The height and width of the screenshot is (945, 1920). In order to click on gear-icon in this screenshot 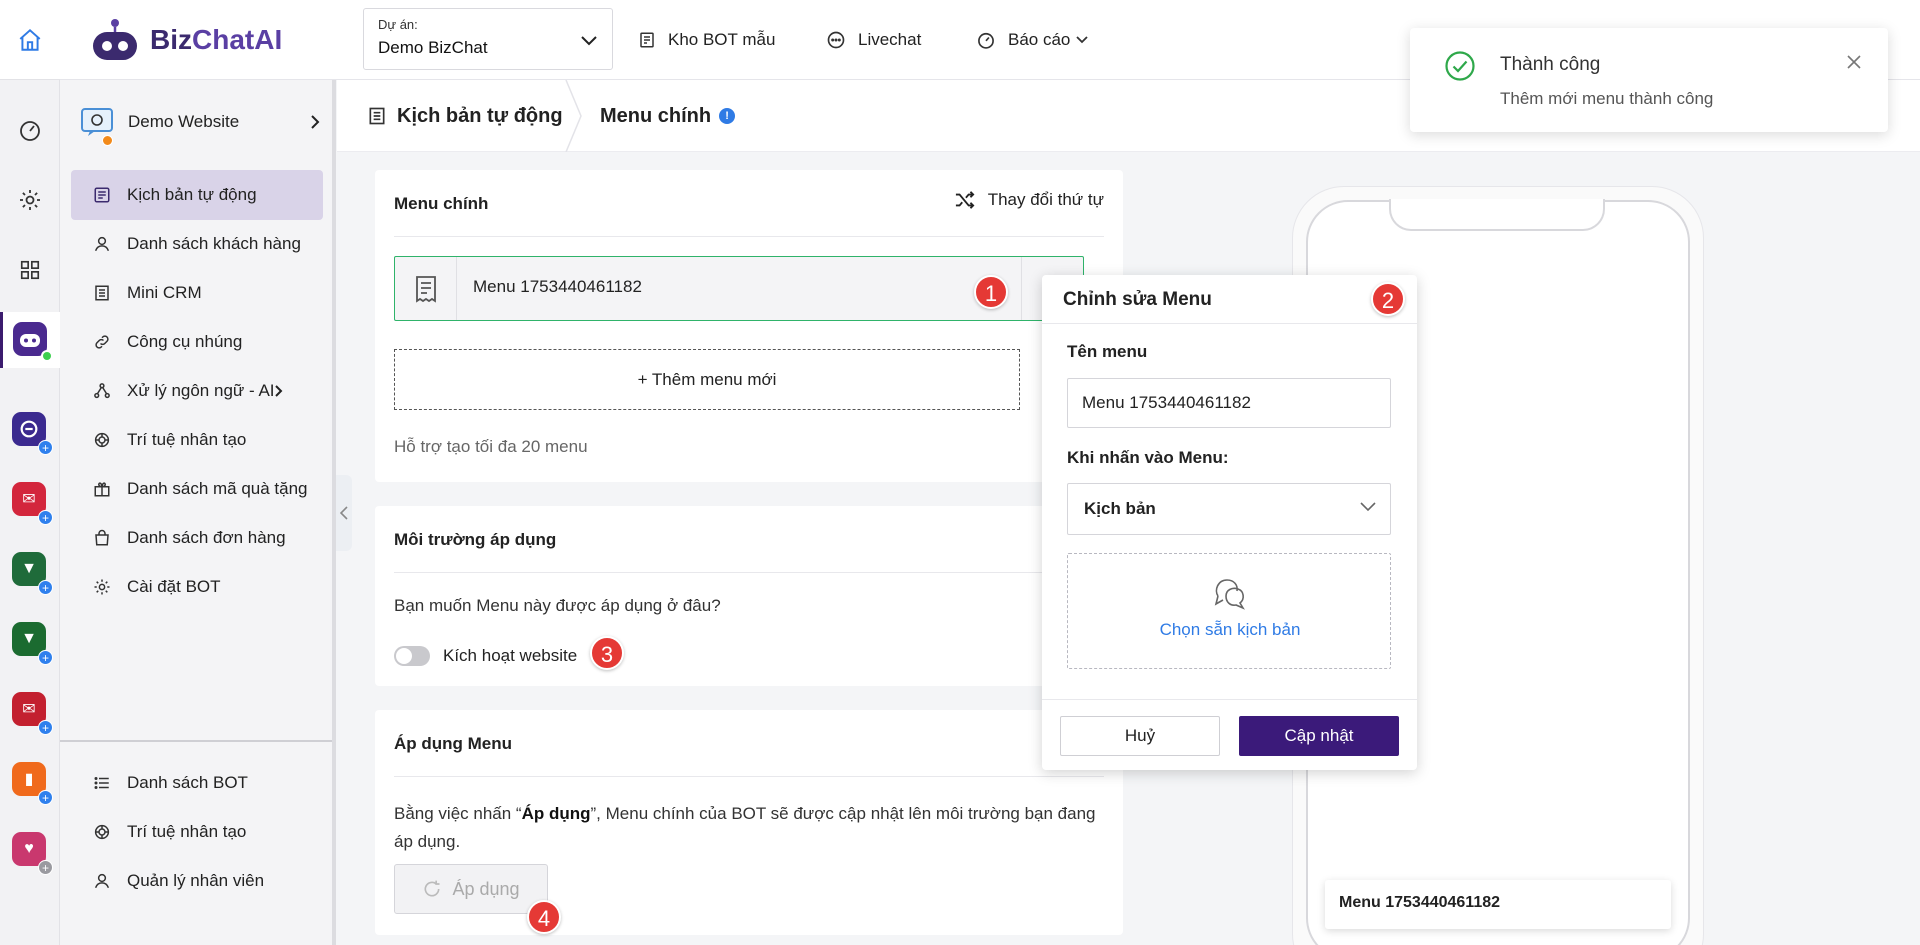, I will do `click(102, 587)`.